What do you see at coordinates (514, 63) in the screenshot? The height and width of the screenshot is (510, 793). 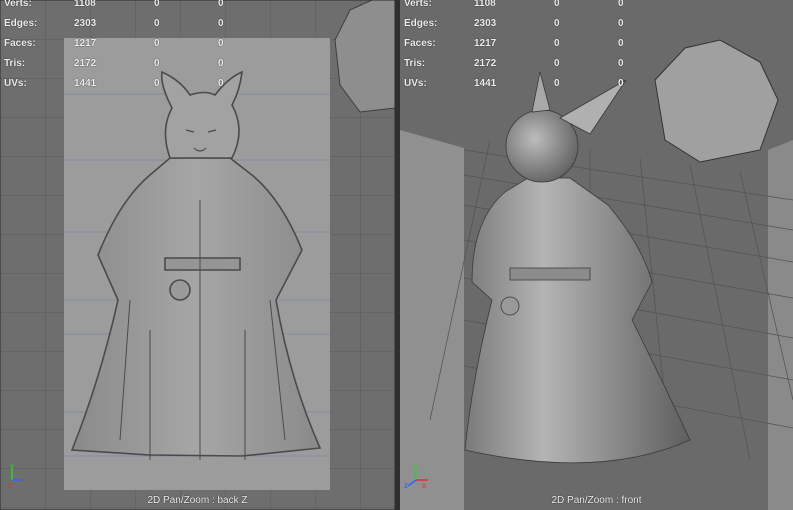 I see `stat-row-tris-front: Tris: 2172 0 0` at bounding box center [514, 63].